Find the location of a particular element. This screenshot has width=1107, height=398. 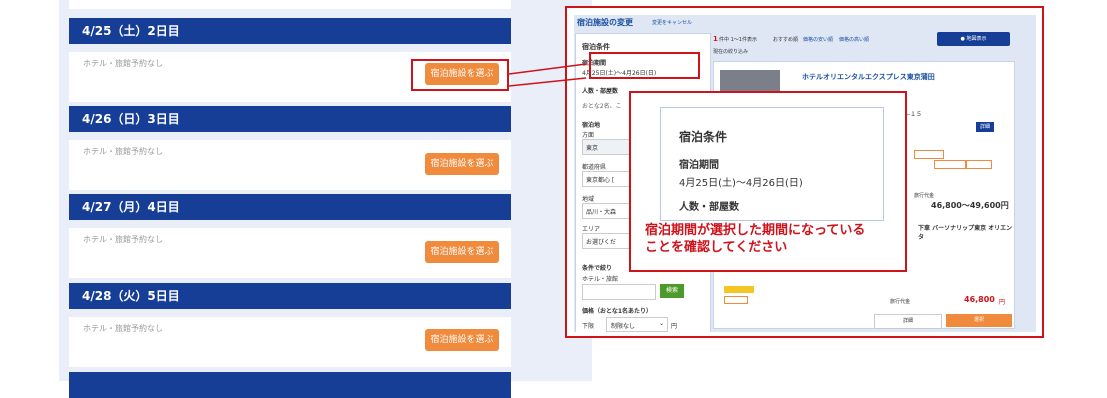

connector-line-button is located at coordinates (547, 69).